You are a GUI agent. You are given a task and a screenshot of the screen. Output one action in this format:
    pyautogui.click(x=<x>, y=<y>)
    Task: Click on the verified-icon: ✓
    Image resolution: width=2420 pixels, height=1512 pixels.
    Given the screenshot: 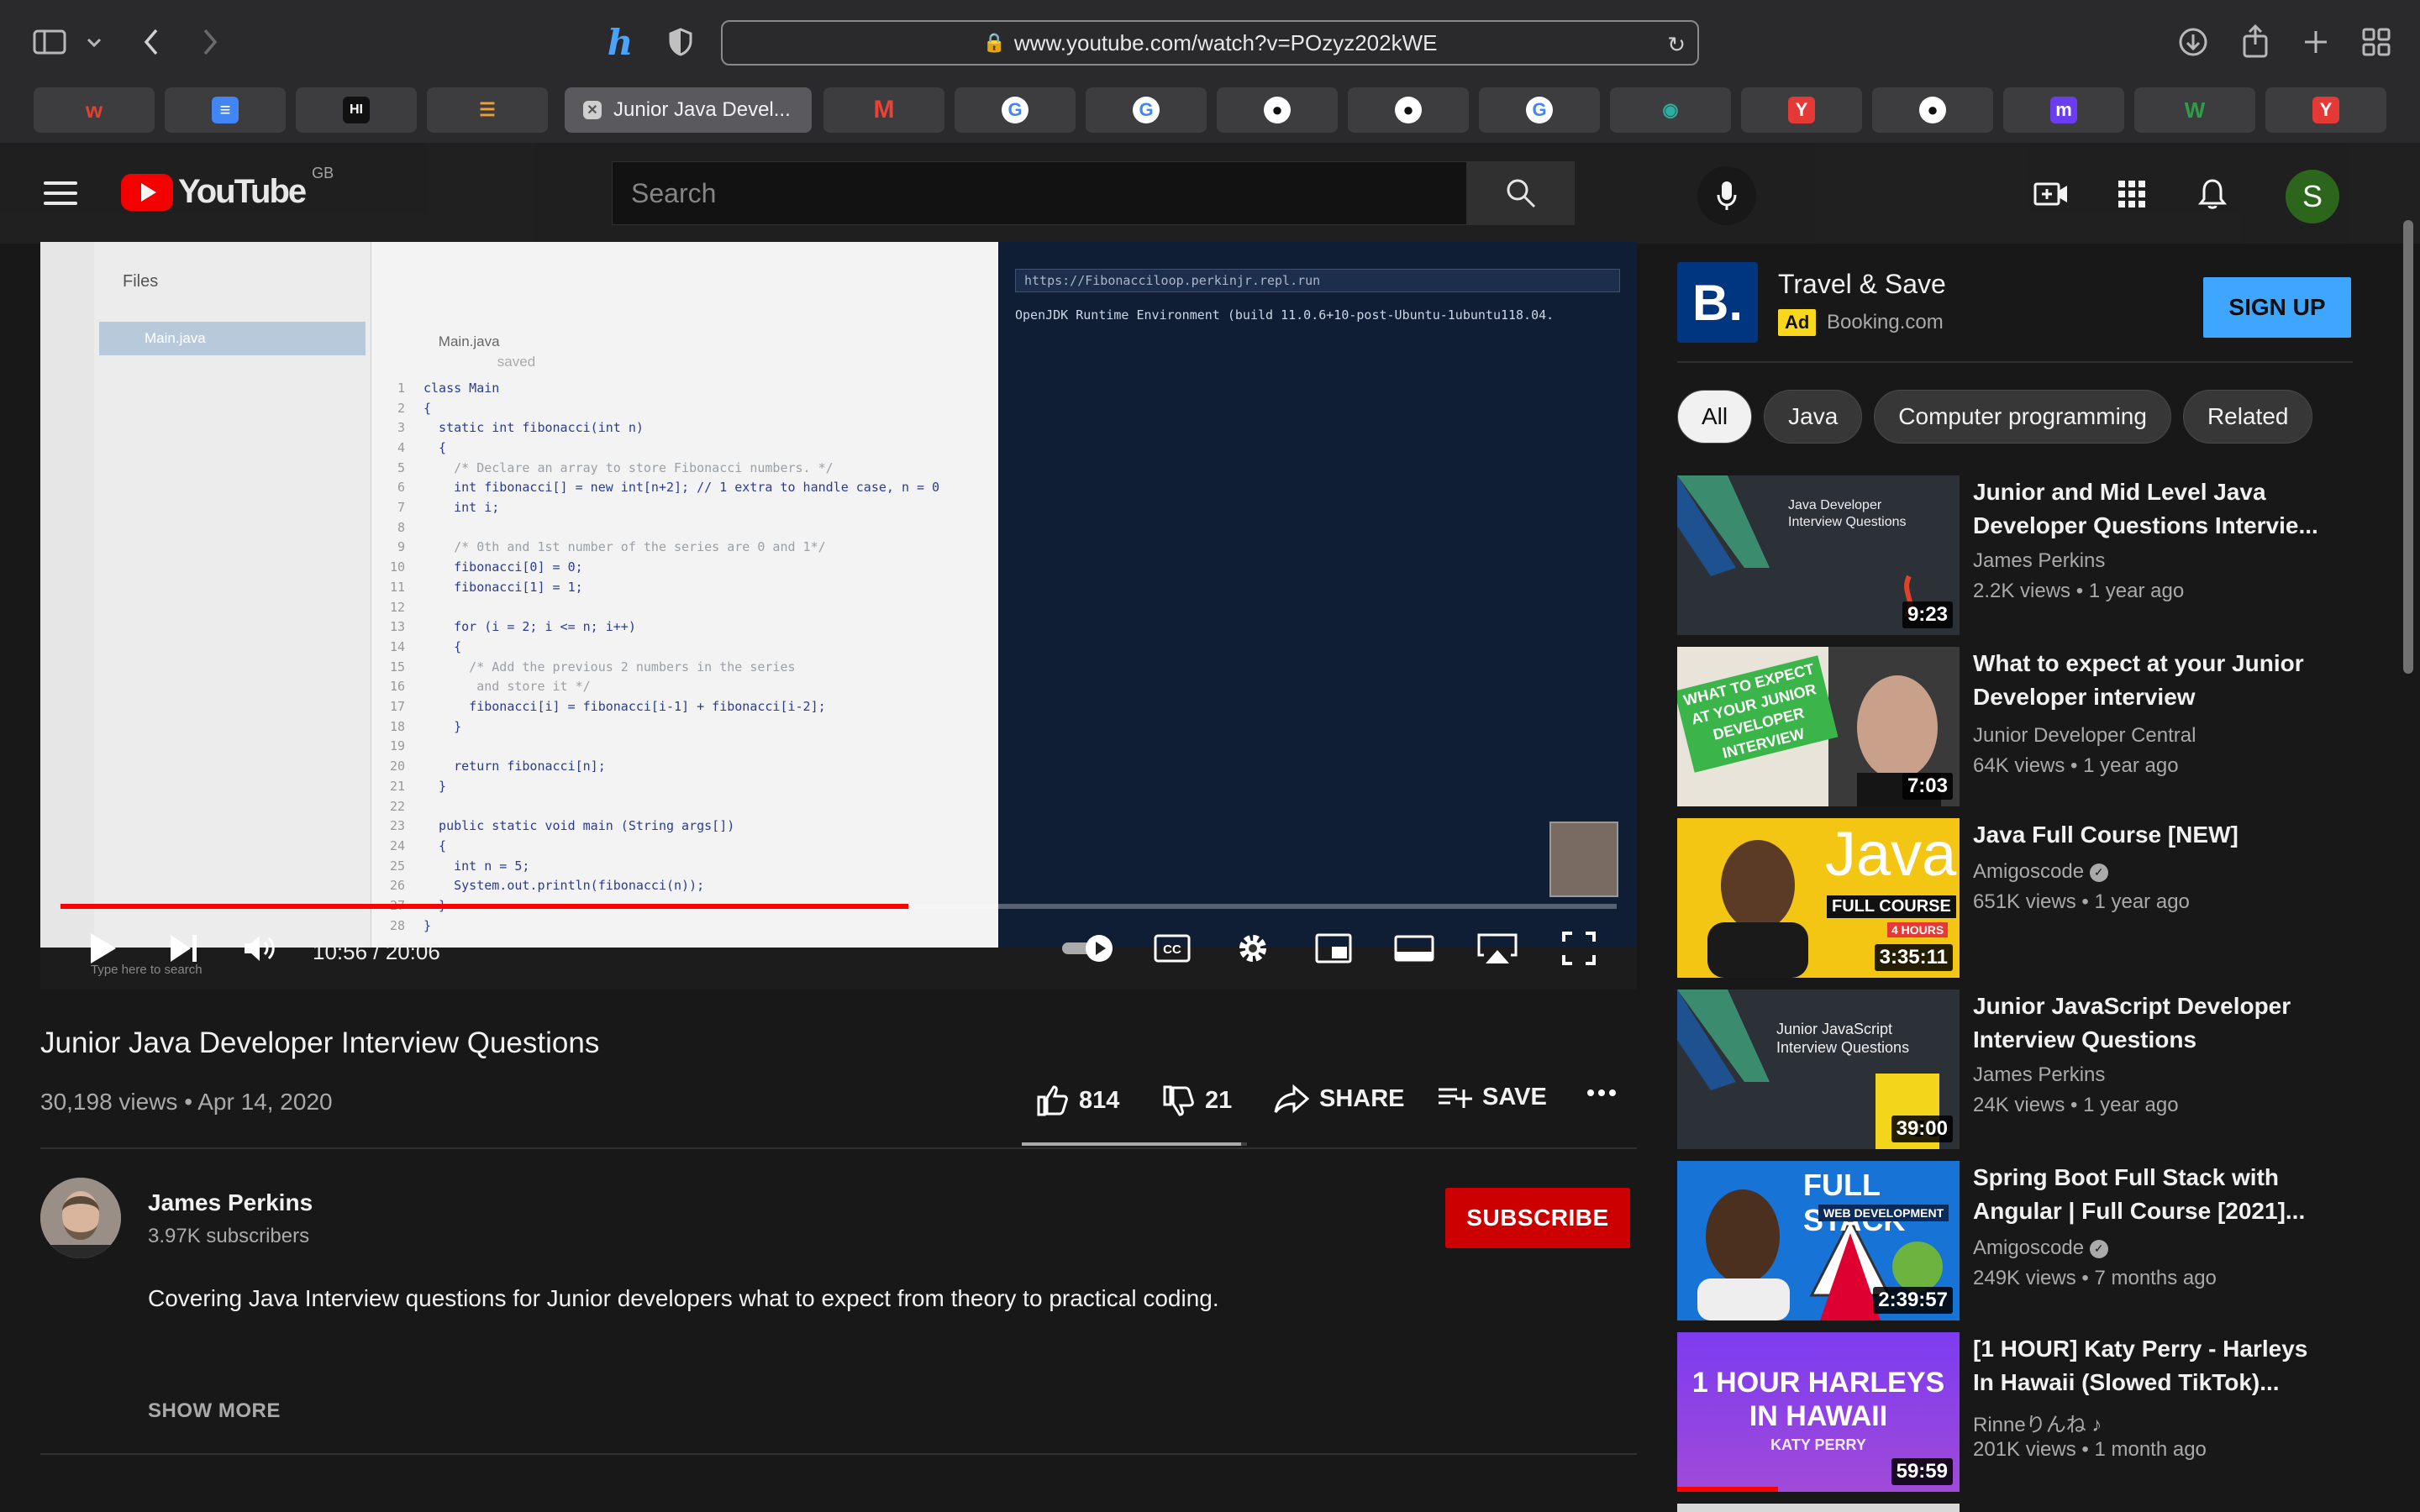 What is the action you would take?
    pyautogui.click(x=2098, y=872)
    